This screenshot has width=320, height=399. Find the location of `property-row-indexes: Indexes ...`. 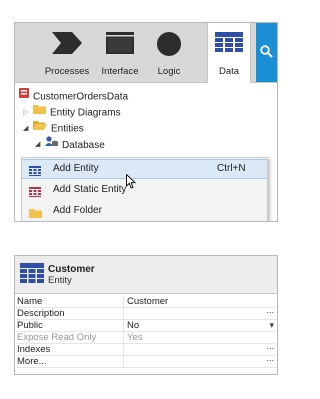

property-row-indexes: Indexes ... is located at coordinates (146, 348).